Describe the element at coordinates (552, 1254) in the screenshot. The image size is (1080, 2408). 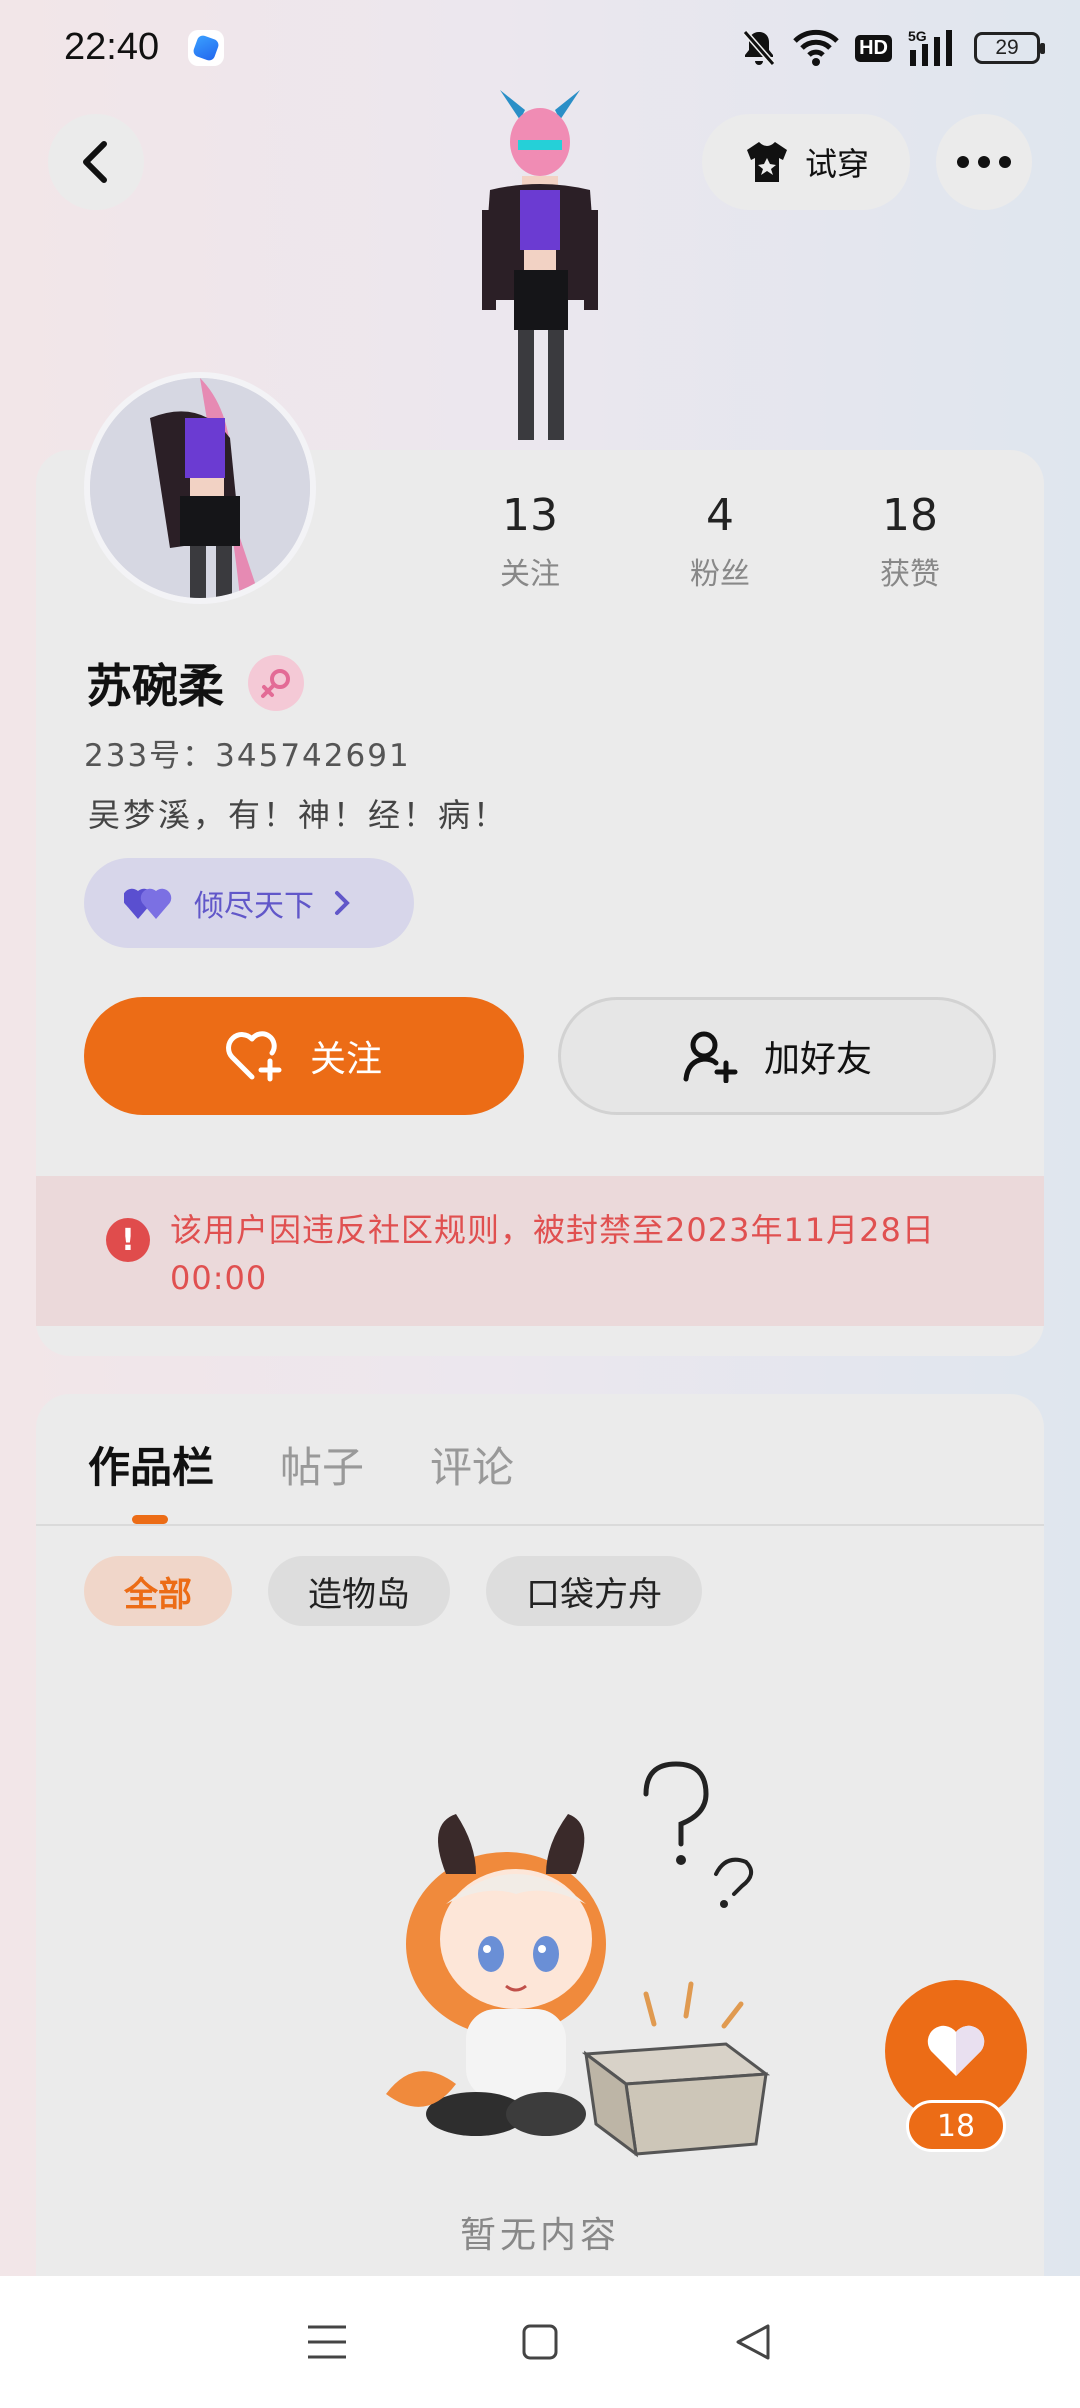
I see `ban-notice-text: 该用户因违反社区规则，被封禁至2023年11月28日00:00` at that location.